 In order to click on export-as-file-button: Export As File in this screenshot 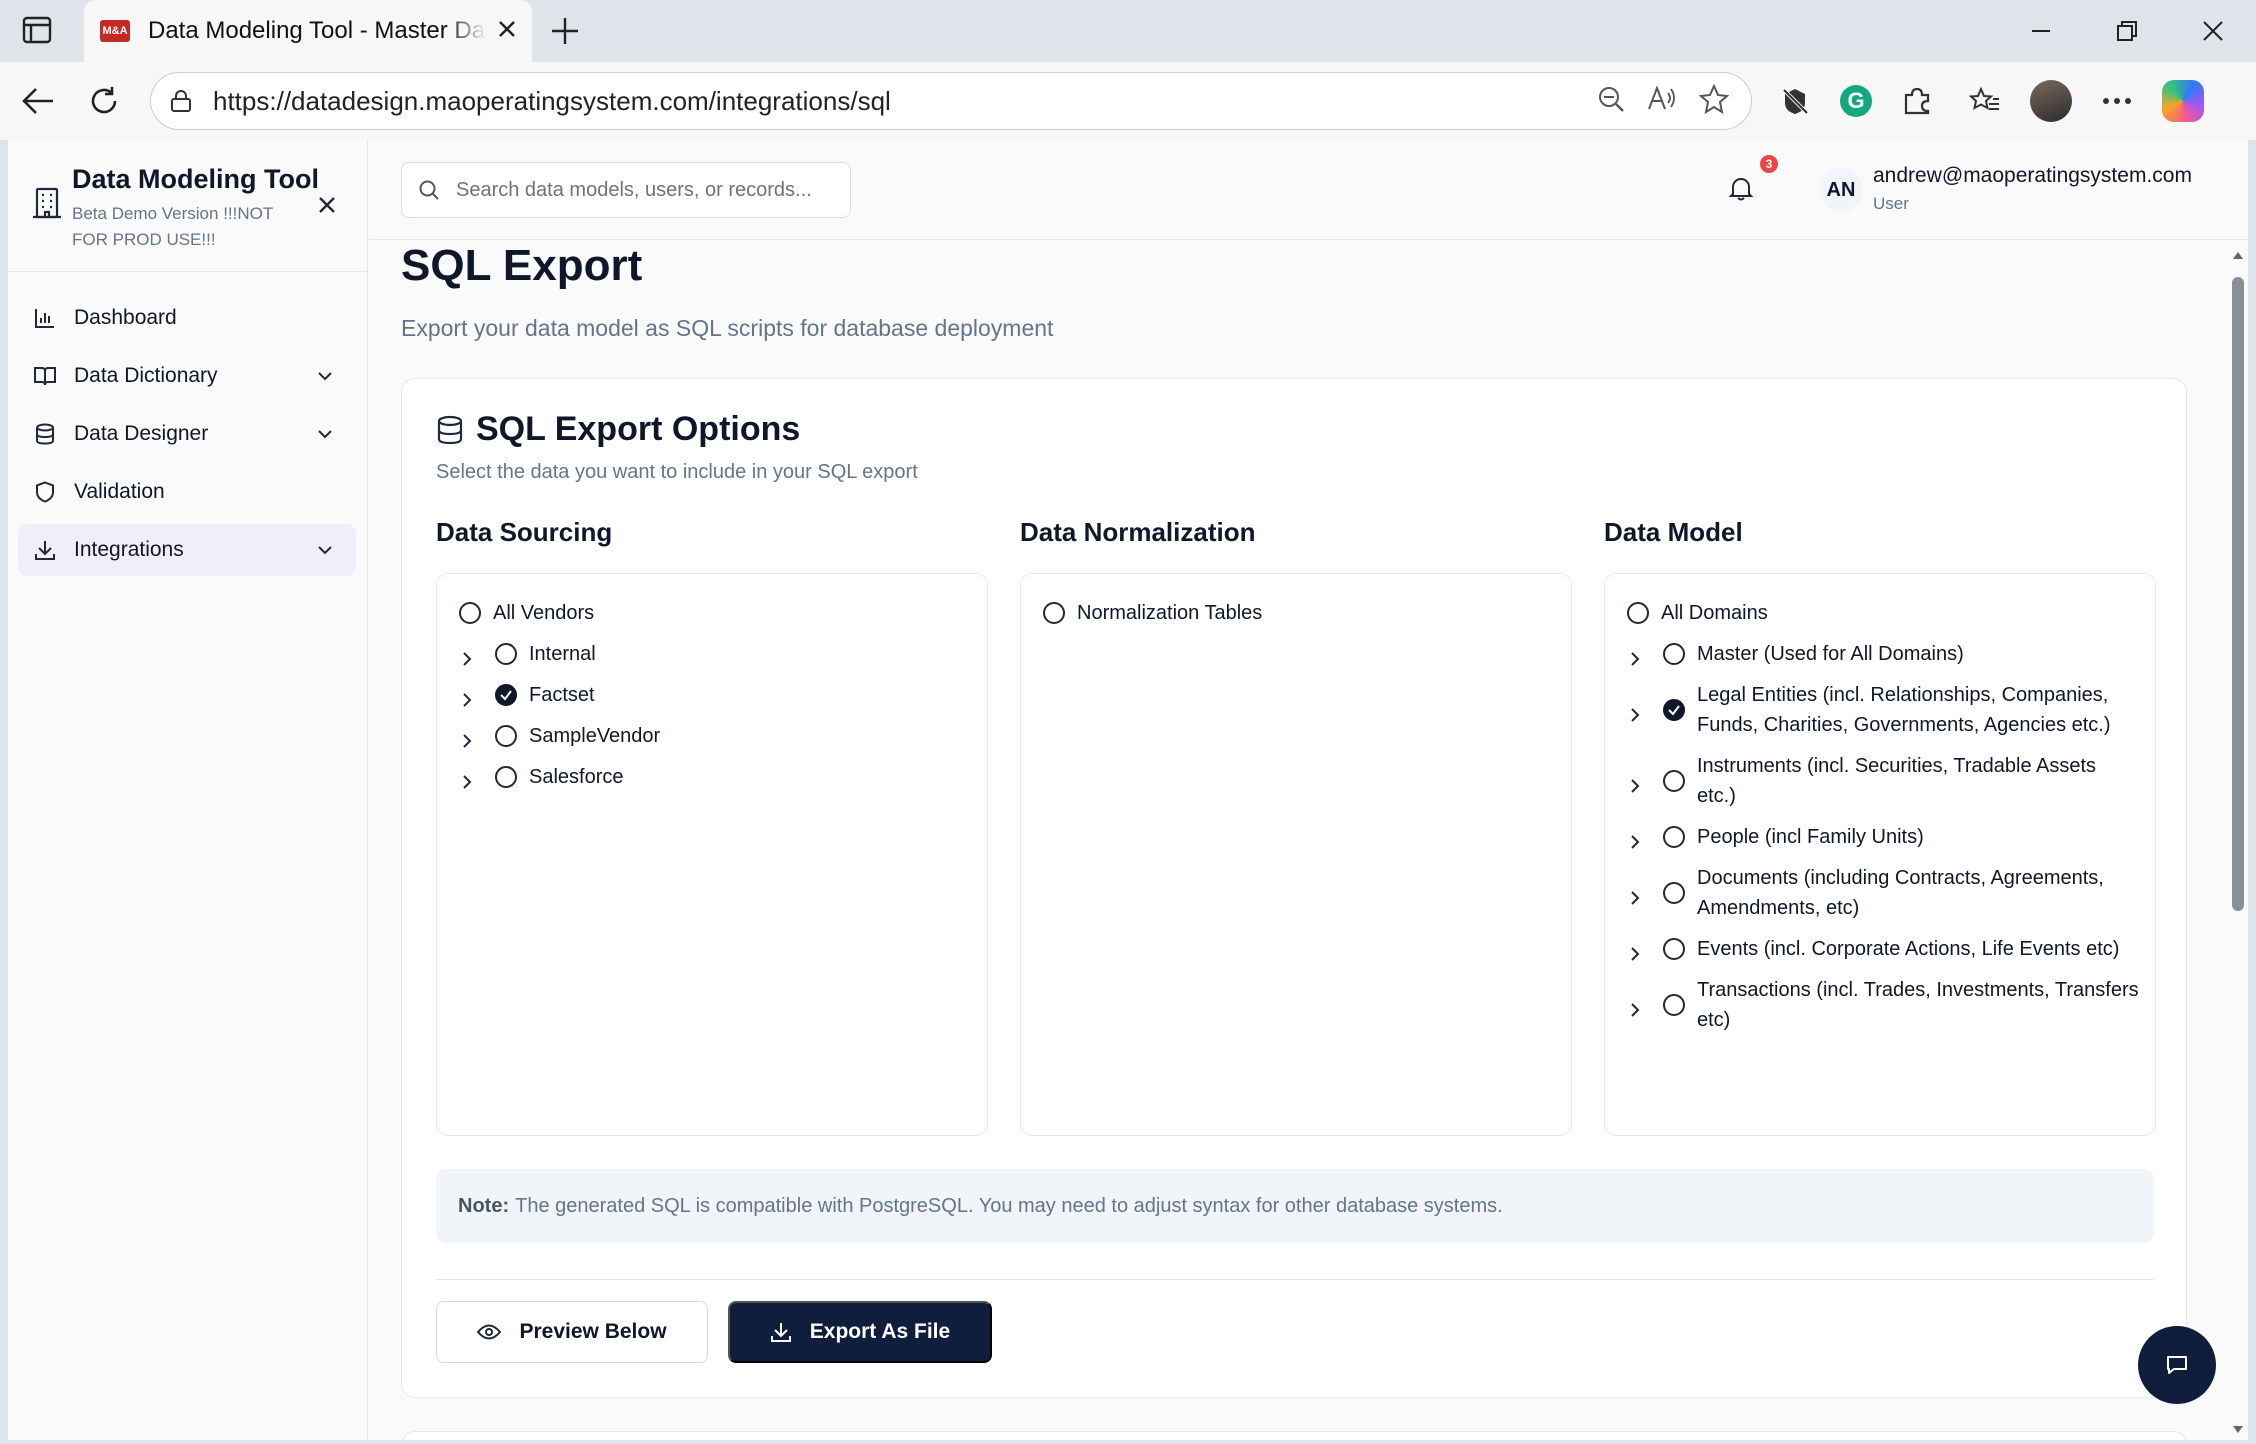, I will do `click(860, 1332)`.